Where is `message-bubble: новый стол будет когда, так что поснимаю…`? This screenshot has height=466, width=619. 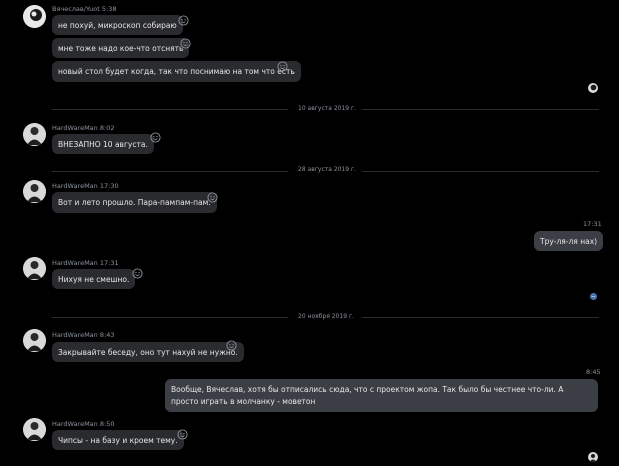 message-bubble: новый стол будет когда, так что поснимаю… is located at coordinates (176, 71).